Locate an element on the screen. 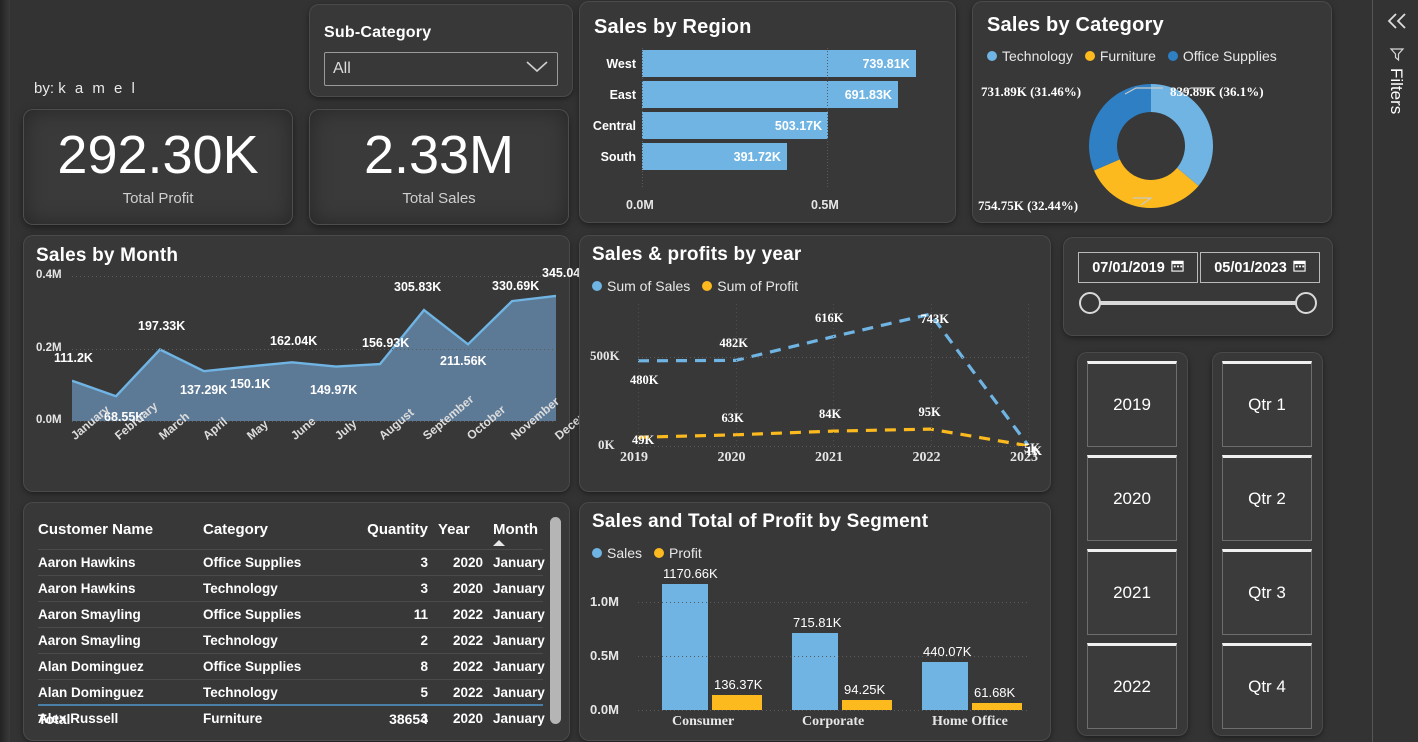 The width and height of the screenshot is (1418, 742). funnel-icon is located at coordinates (1397, 56).